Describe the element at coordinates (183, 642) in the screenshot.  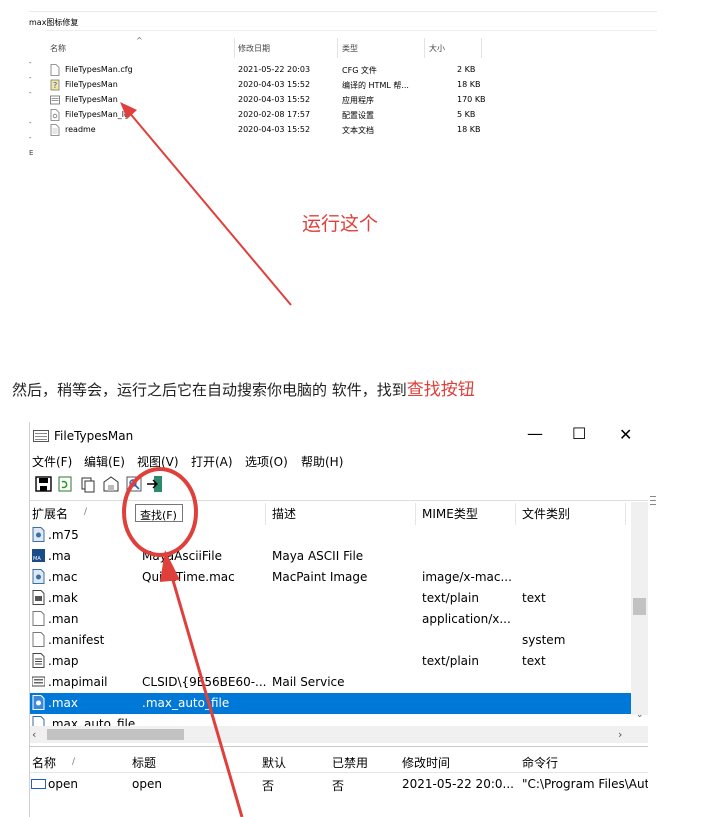
I see `annotation-highlight` at that location.